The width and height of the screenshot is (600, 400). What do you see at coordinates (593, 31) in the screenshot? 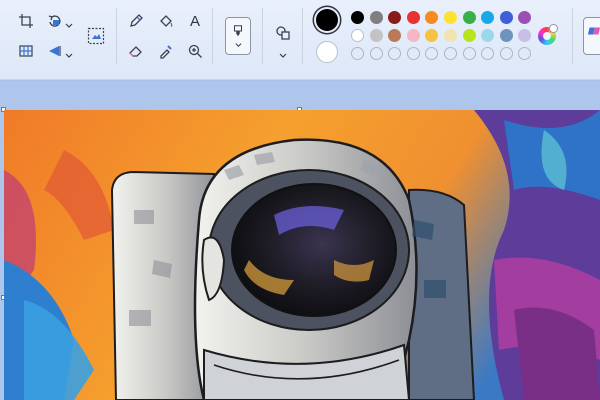
I see `copilot-icon` at bounding box center [593, 31].